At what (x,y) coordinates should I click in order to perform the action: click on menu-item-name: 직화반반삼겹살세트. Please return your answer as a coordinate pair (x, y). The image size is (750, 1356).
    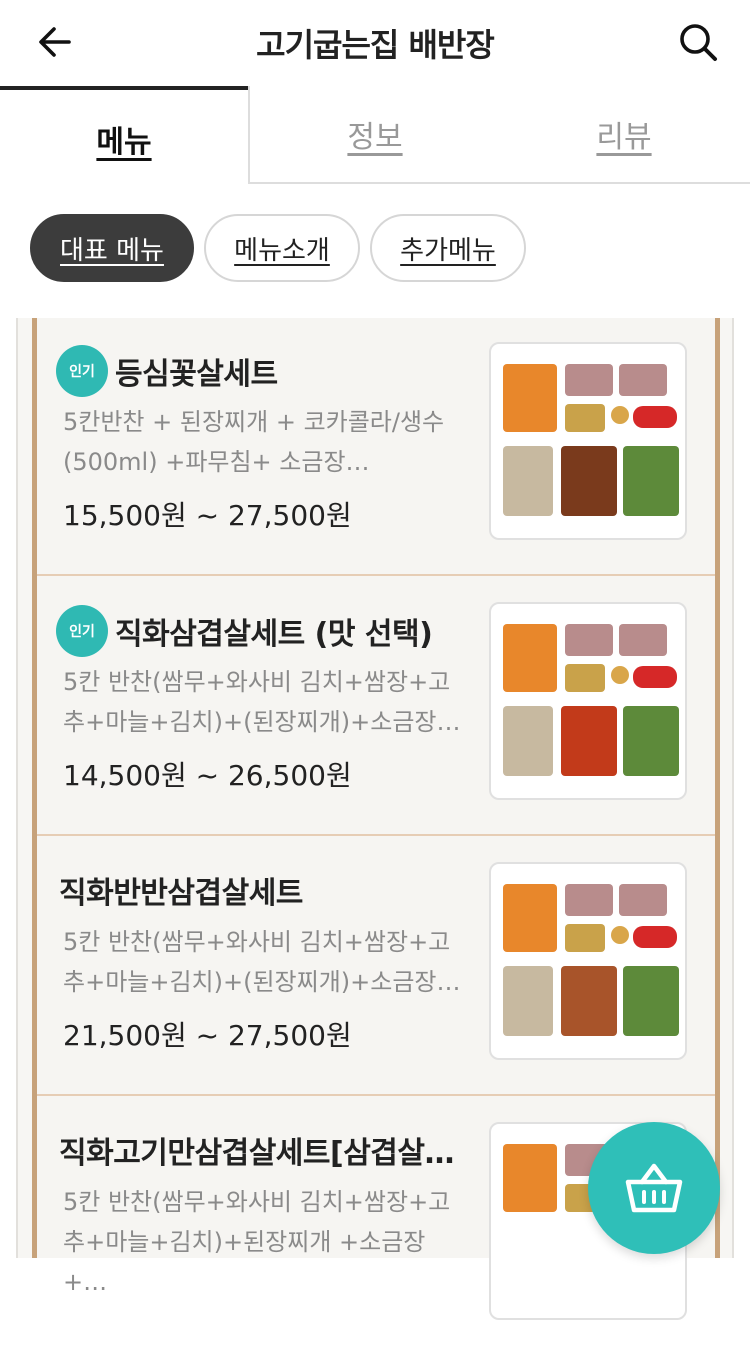
    Looking at the image, I should click on (181, 893).